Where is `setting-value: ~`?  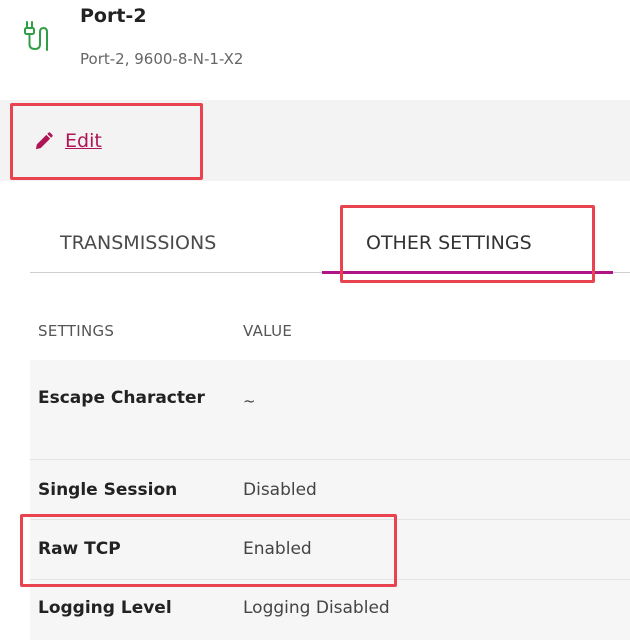
setting-value: ~ is located at coordinates (249, 401).